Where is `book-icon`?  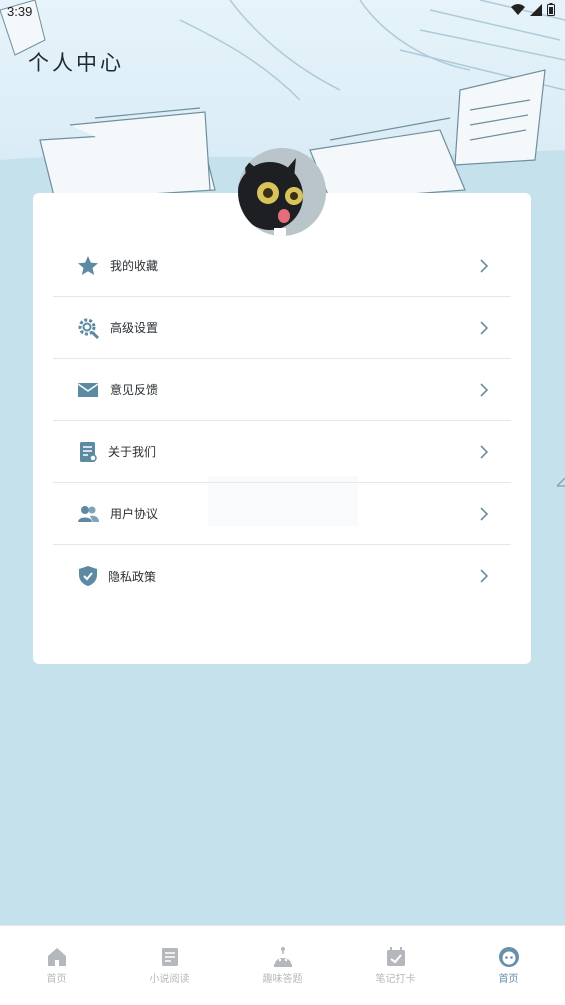
book-icon is located at coordinates (169, 957).